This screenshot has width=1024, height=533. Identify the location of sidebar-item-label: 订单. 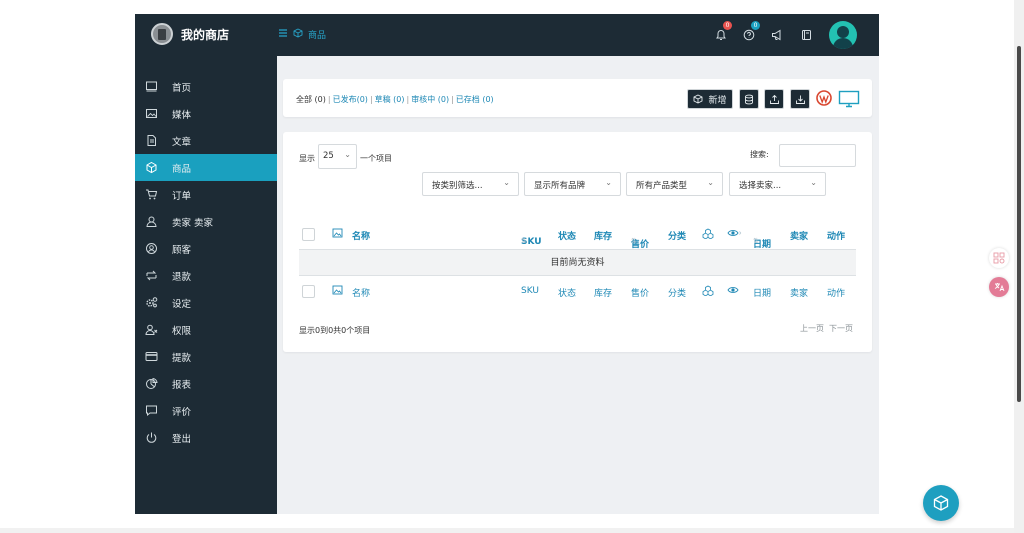
(182, 196).